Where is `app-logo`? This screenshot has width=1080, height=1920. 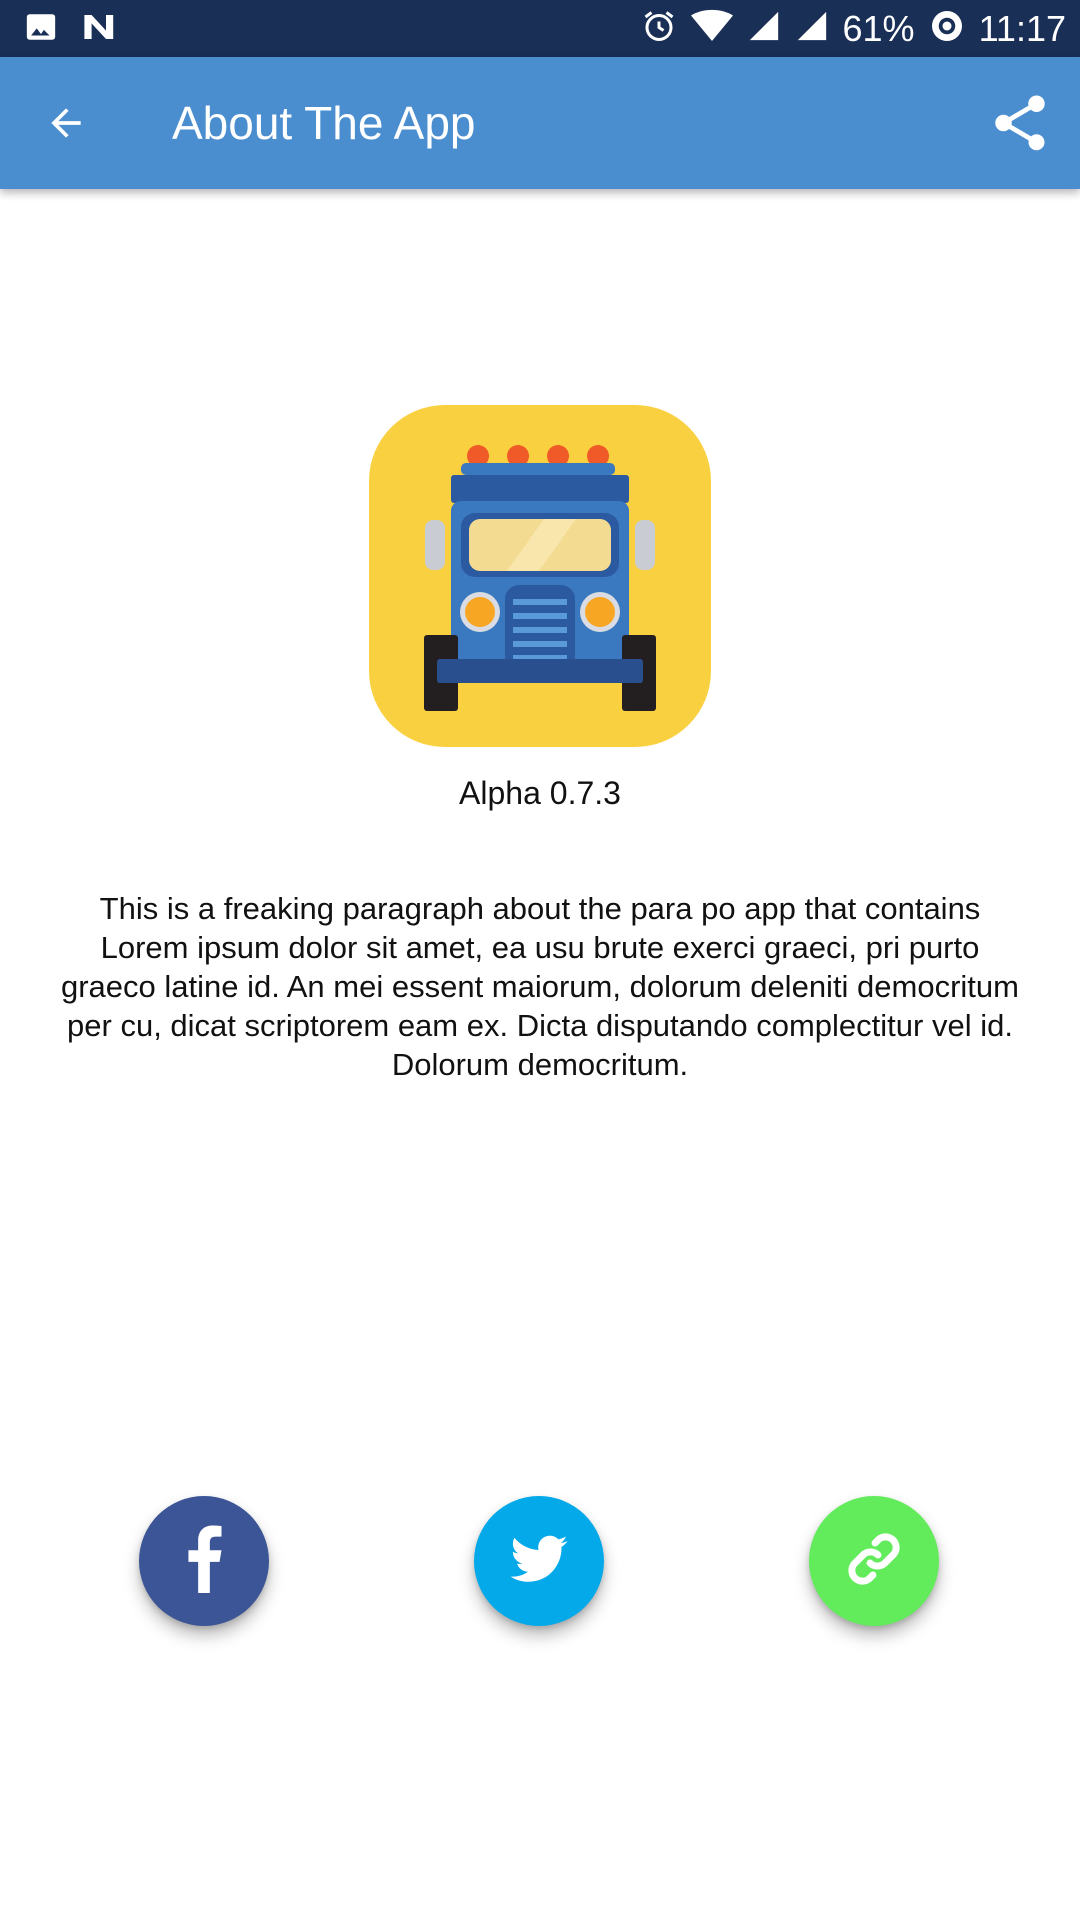 app-logo is located at coordinates (540, 576).